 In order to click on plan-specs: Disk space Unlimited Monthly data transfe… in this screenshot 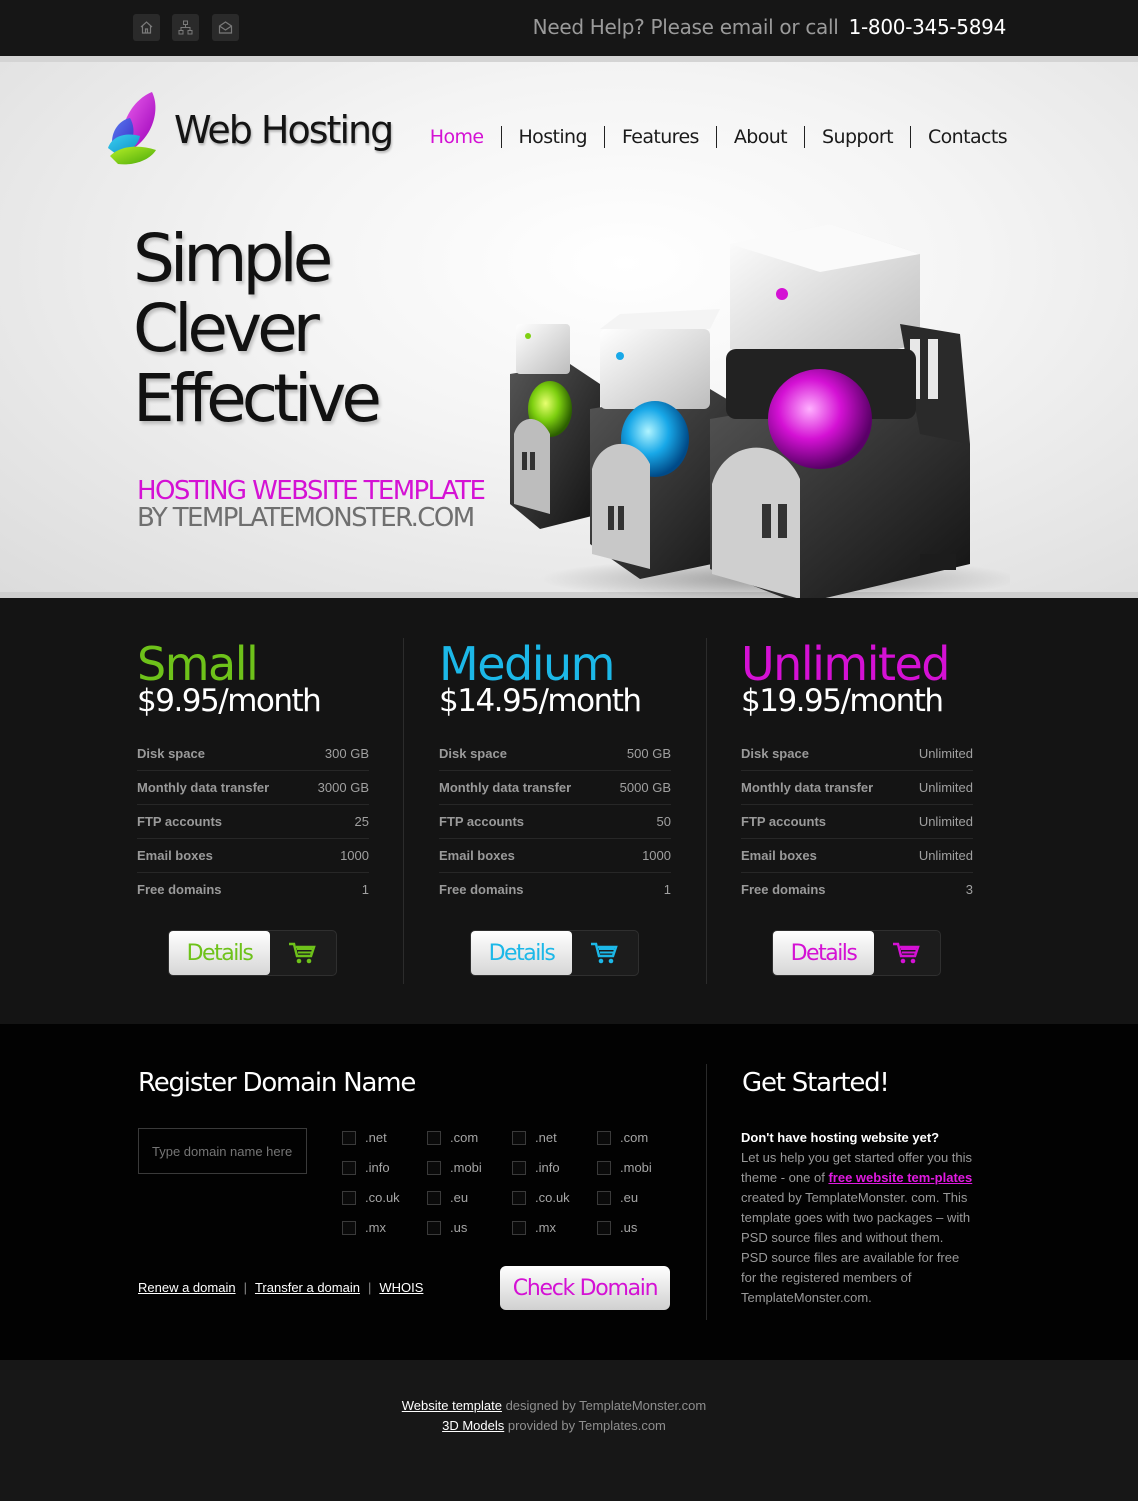, I will do `click(857, 822)`.